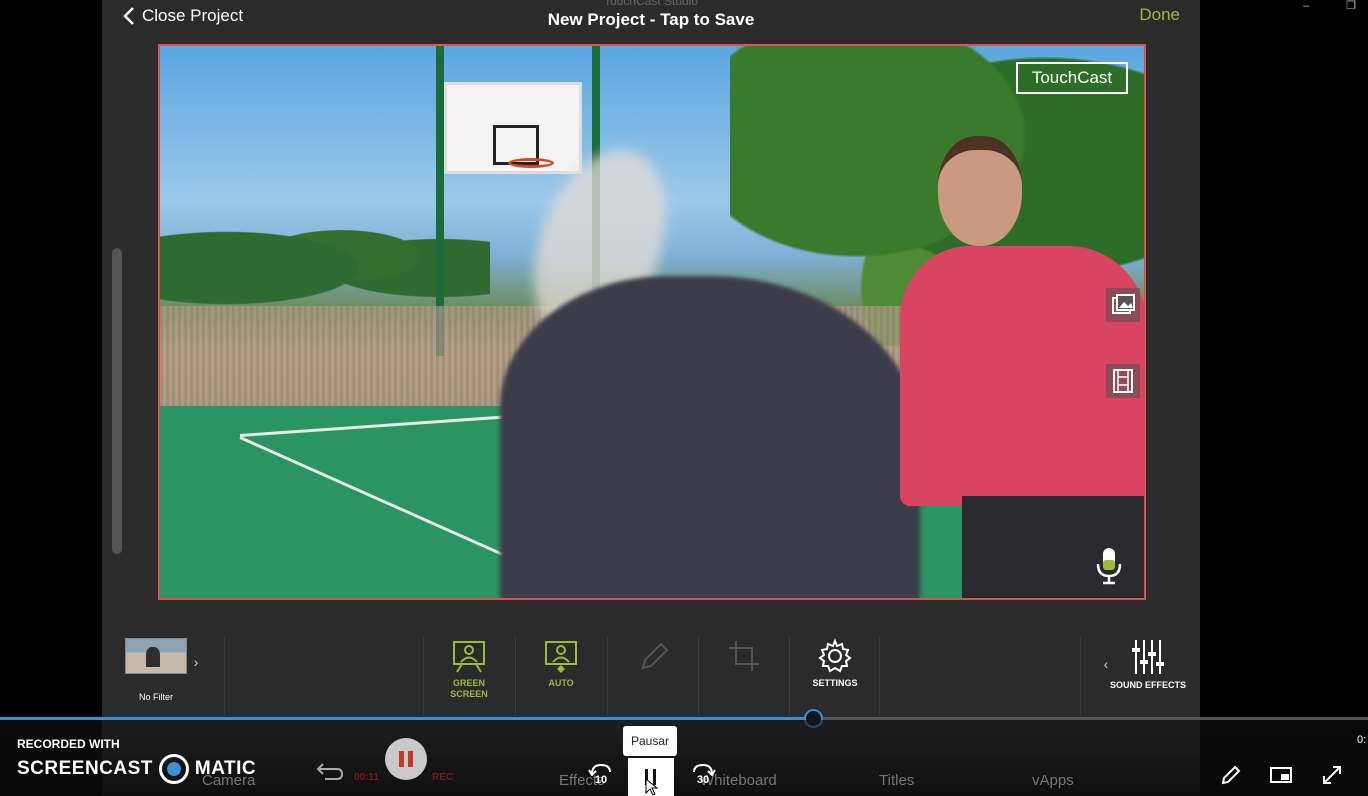 Image resolution: width=1368 pixels, height=796 pixels. Describe the element at coordinates (835, 677) in the screenshot. I see `settings-button: SETTINGS` at that location.